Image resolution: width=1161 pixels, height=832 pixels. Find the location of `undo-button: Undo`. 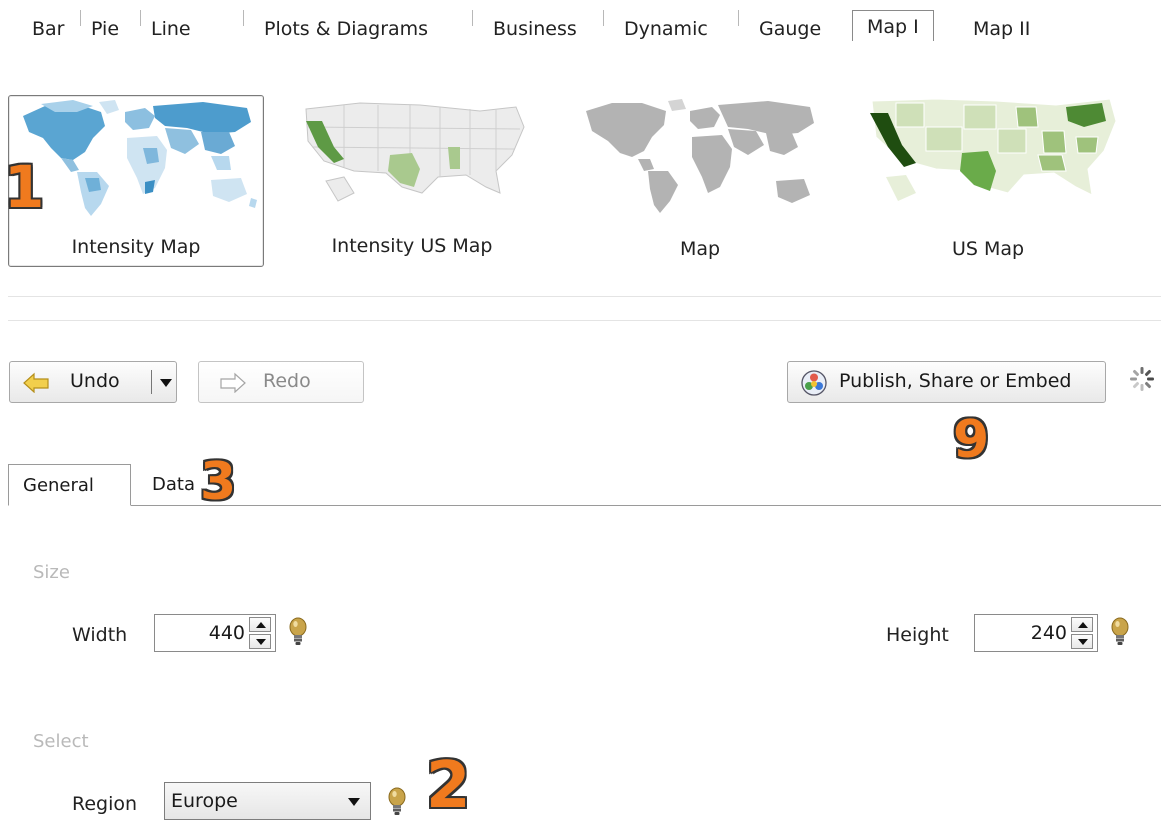

undo-button: Undo is located at coordinates (93, 382).